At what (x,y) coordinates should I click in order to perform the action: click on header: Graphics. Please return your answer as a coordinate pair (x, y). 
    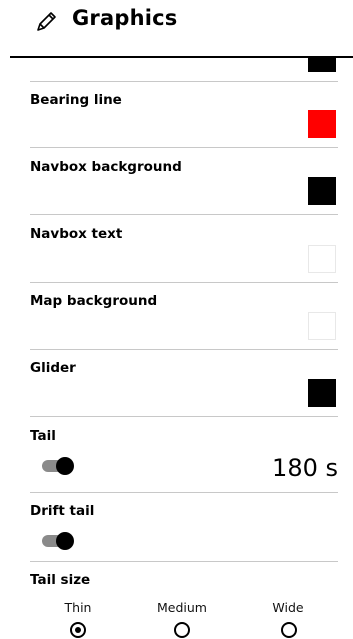
    Looking at the image, I should click on (176, 23).